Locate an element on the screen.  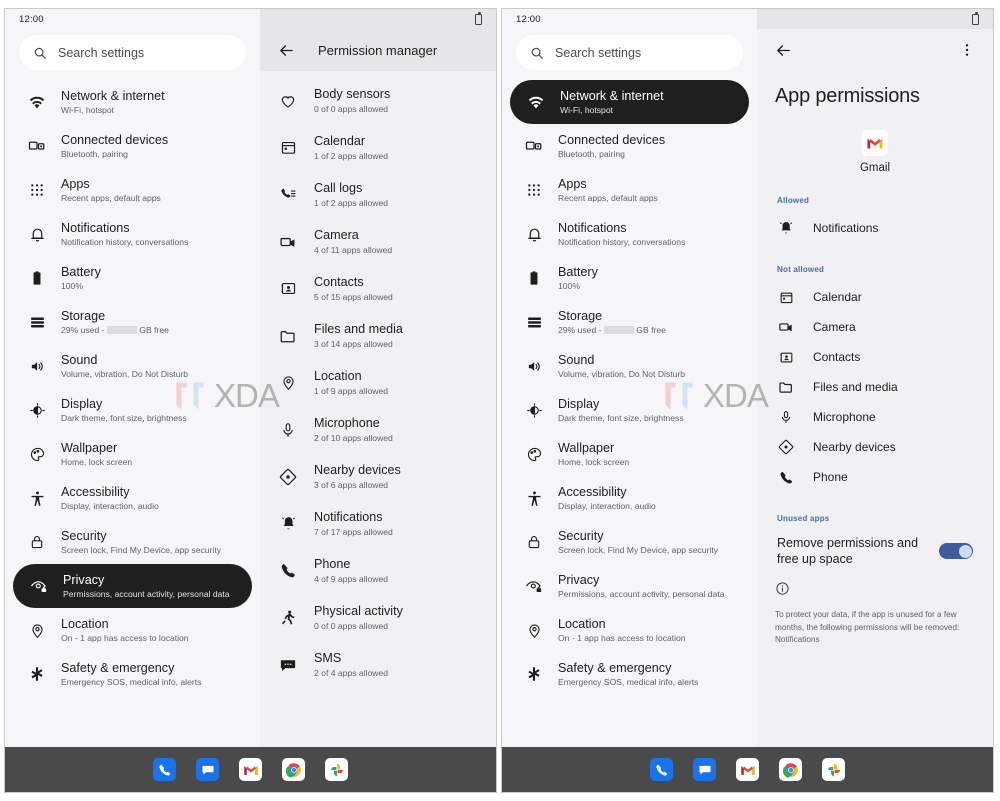
permission-item-camera: Camera 4 of 11 apps allowed is located at coordinates (378, 241).